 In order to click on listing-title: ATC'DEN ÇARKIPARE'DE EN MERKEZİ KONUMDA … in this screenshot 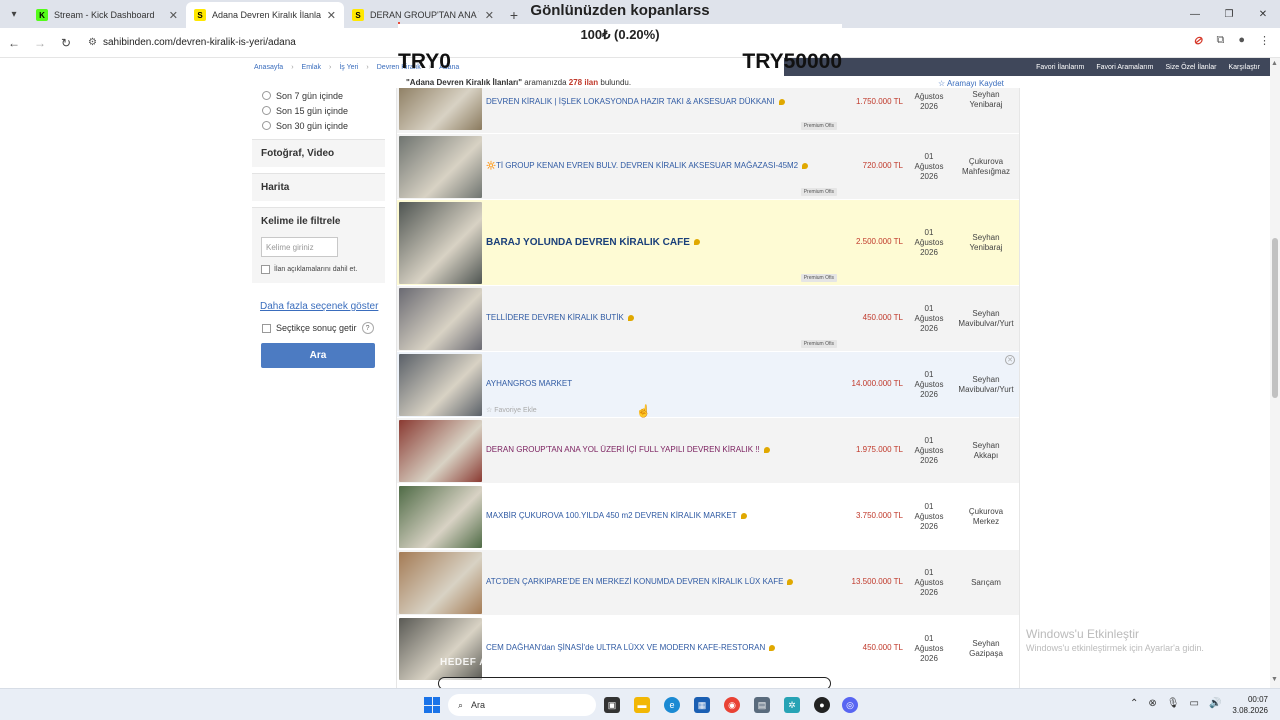, I will do `click(640, 581)`.